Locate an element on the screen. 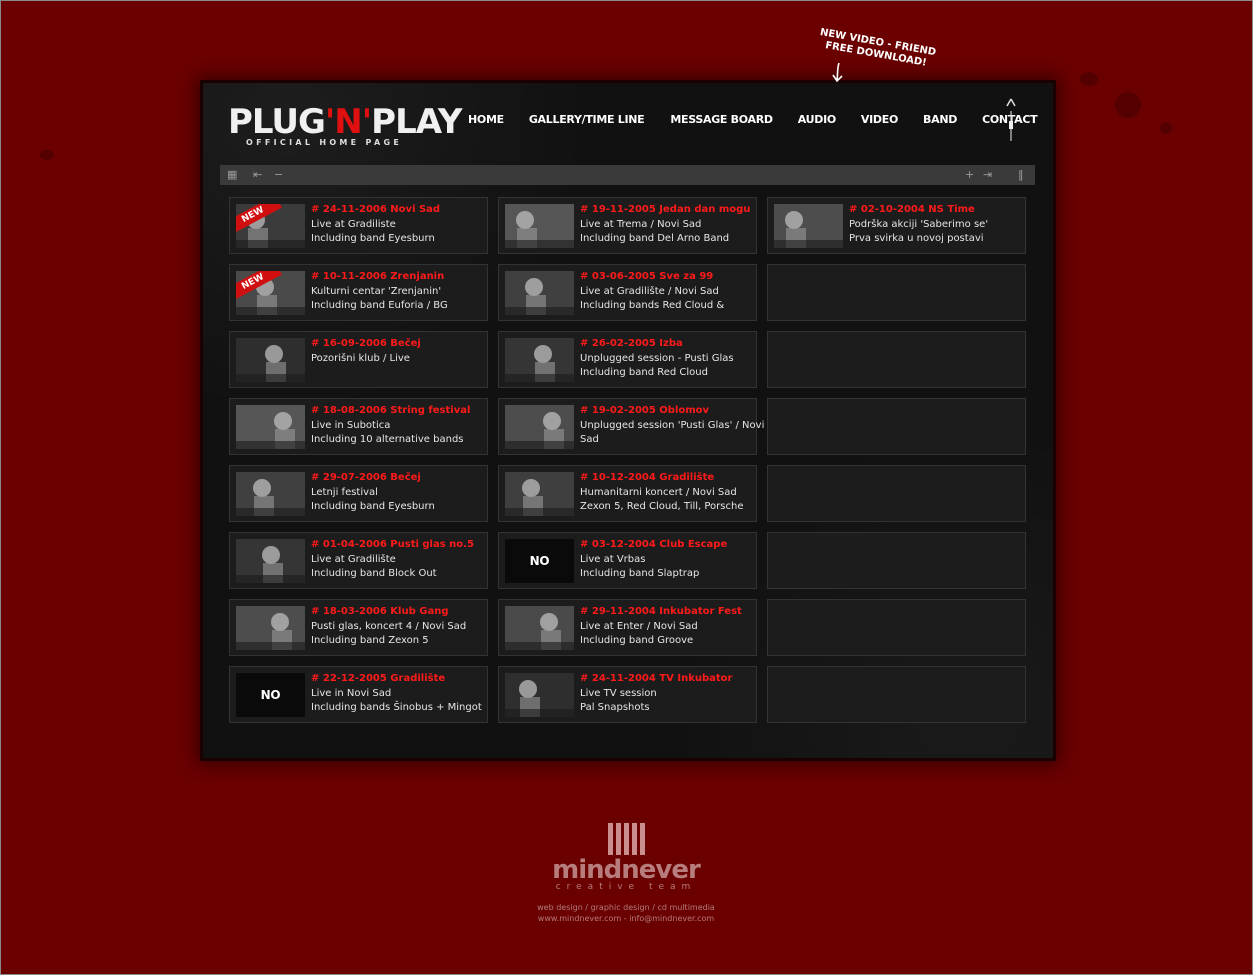  event-title: # 29-07-2006 Bečej is located at coordinates (366, 478).